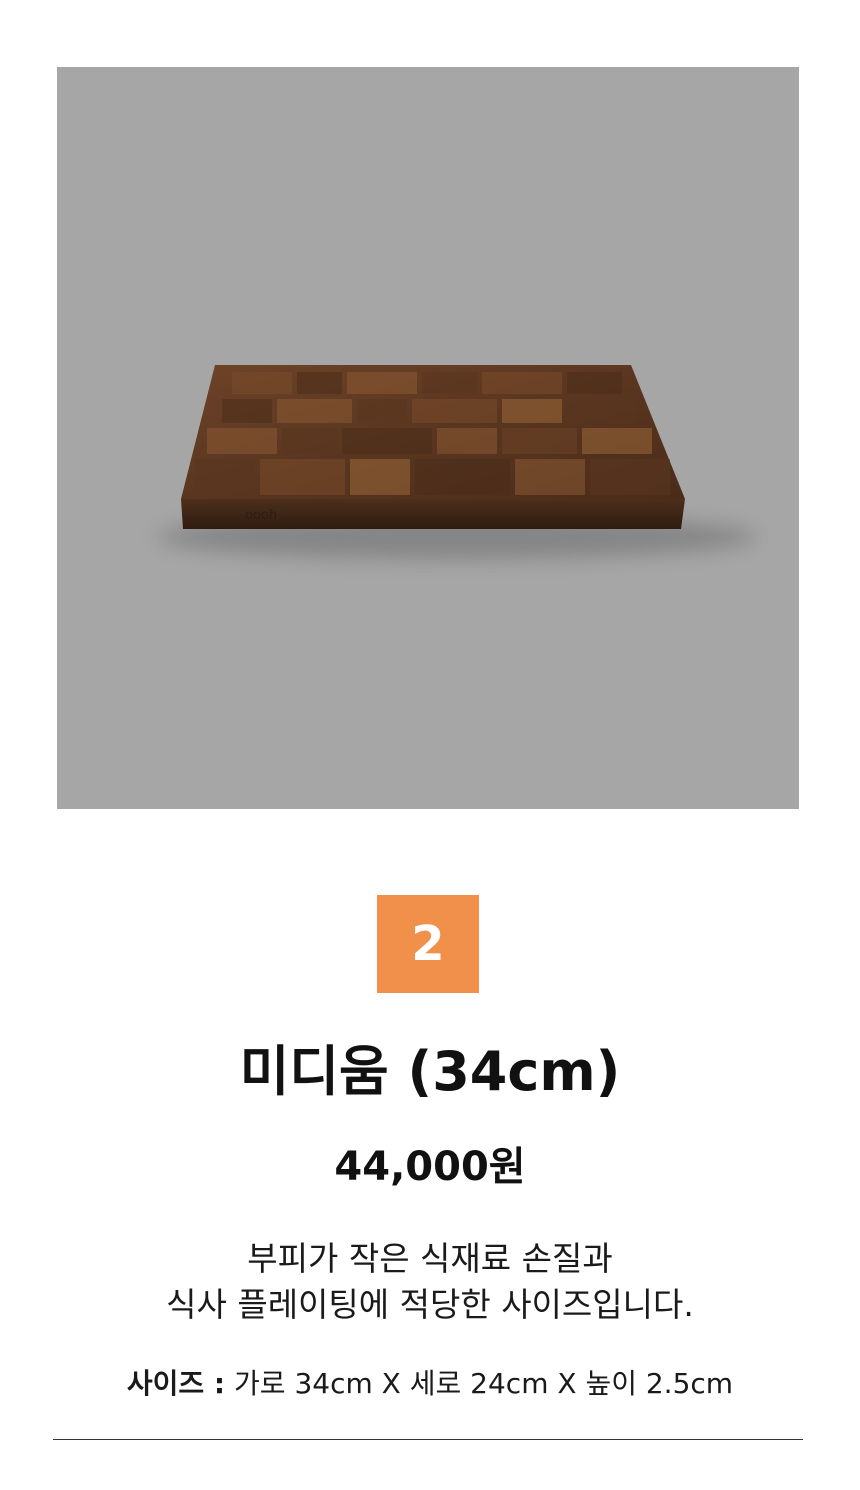 This screenshot has width=860, height=1490. What do you see at coordinates (430, 1304) in the screenshot?
I see `description-line-2: 식사 플레이팅에 적당한 사이즈입니다.` at bounding box center [430, 1304].